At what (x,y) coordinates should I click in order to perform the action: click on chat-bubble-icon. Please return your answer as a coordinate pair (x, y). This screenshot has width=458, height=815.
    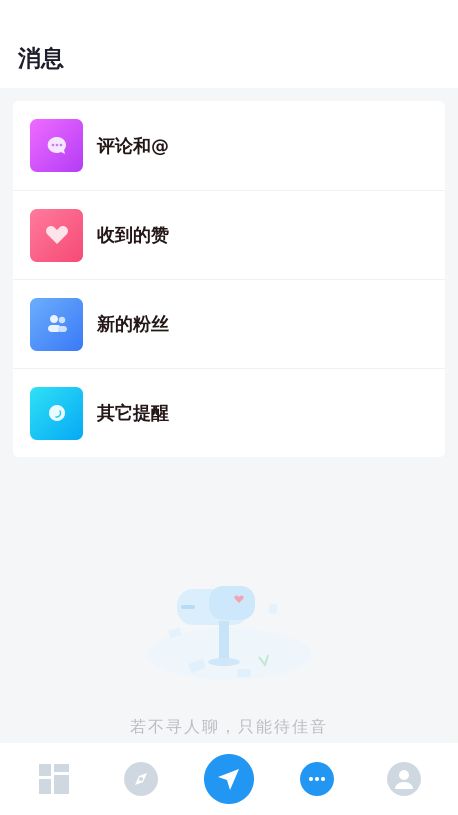
    Looking at the image, I should click on (56, 145).